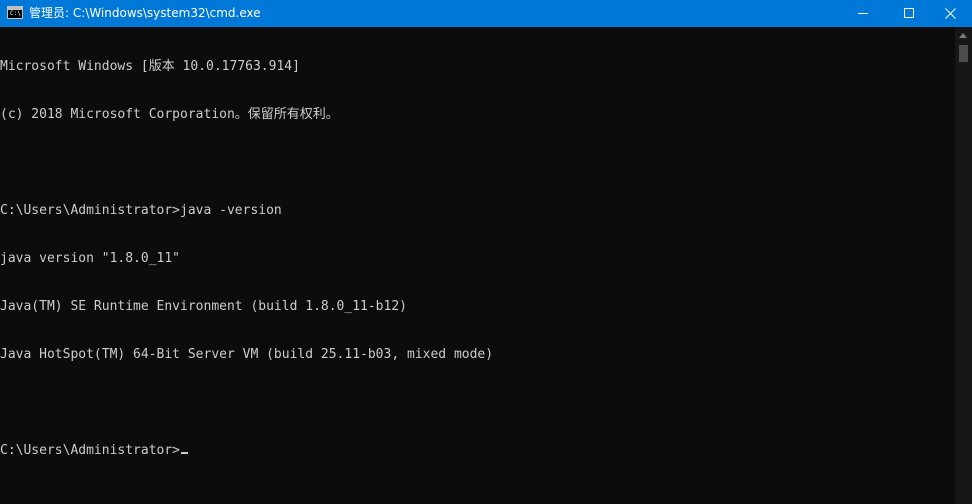 This screenshot has height=504, width=972. What do you see at coordinates (141, 210) in the screenshot?
I see `console-line: C:\Users\Administrator>java -version` at bounding box center [141, 210].